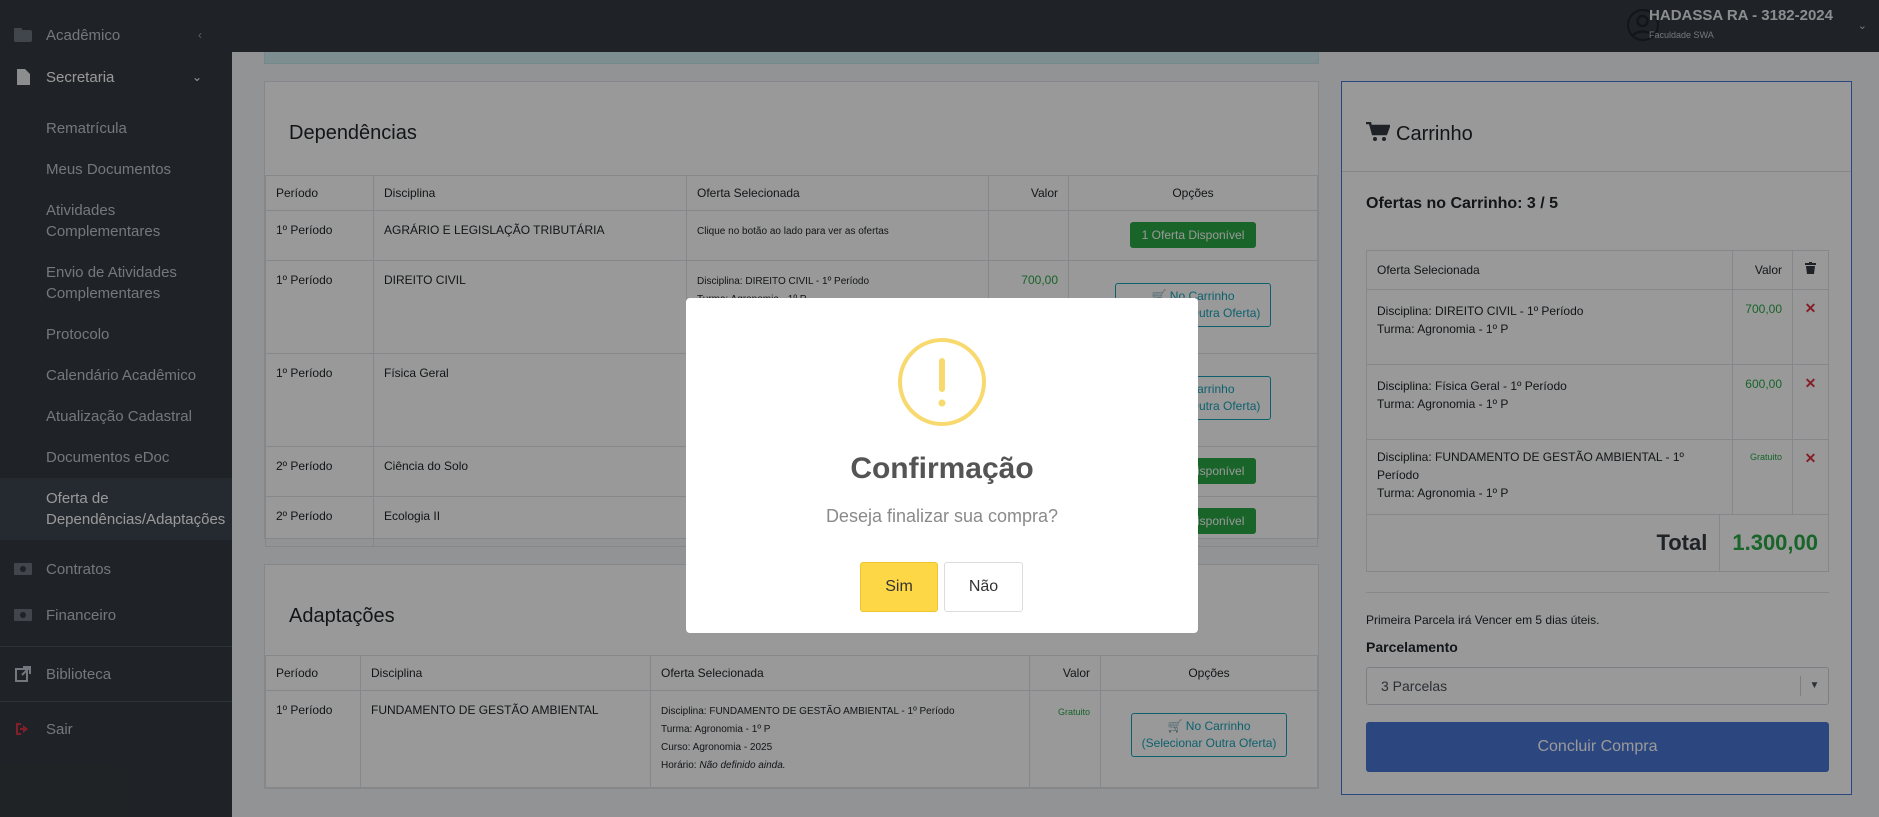  Describe the element at coordinates (942, 382) in the screenshot. I see `warning-icon` at that location.